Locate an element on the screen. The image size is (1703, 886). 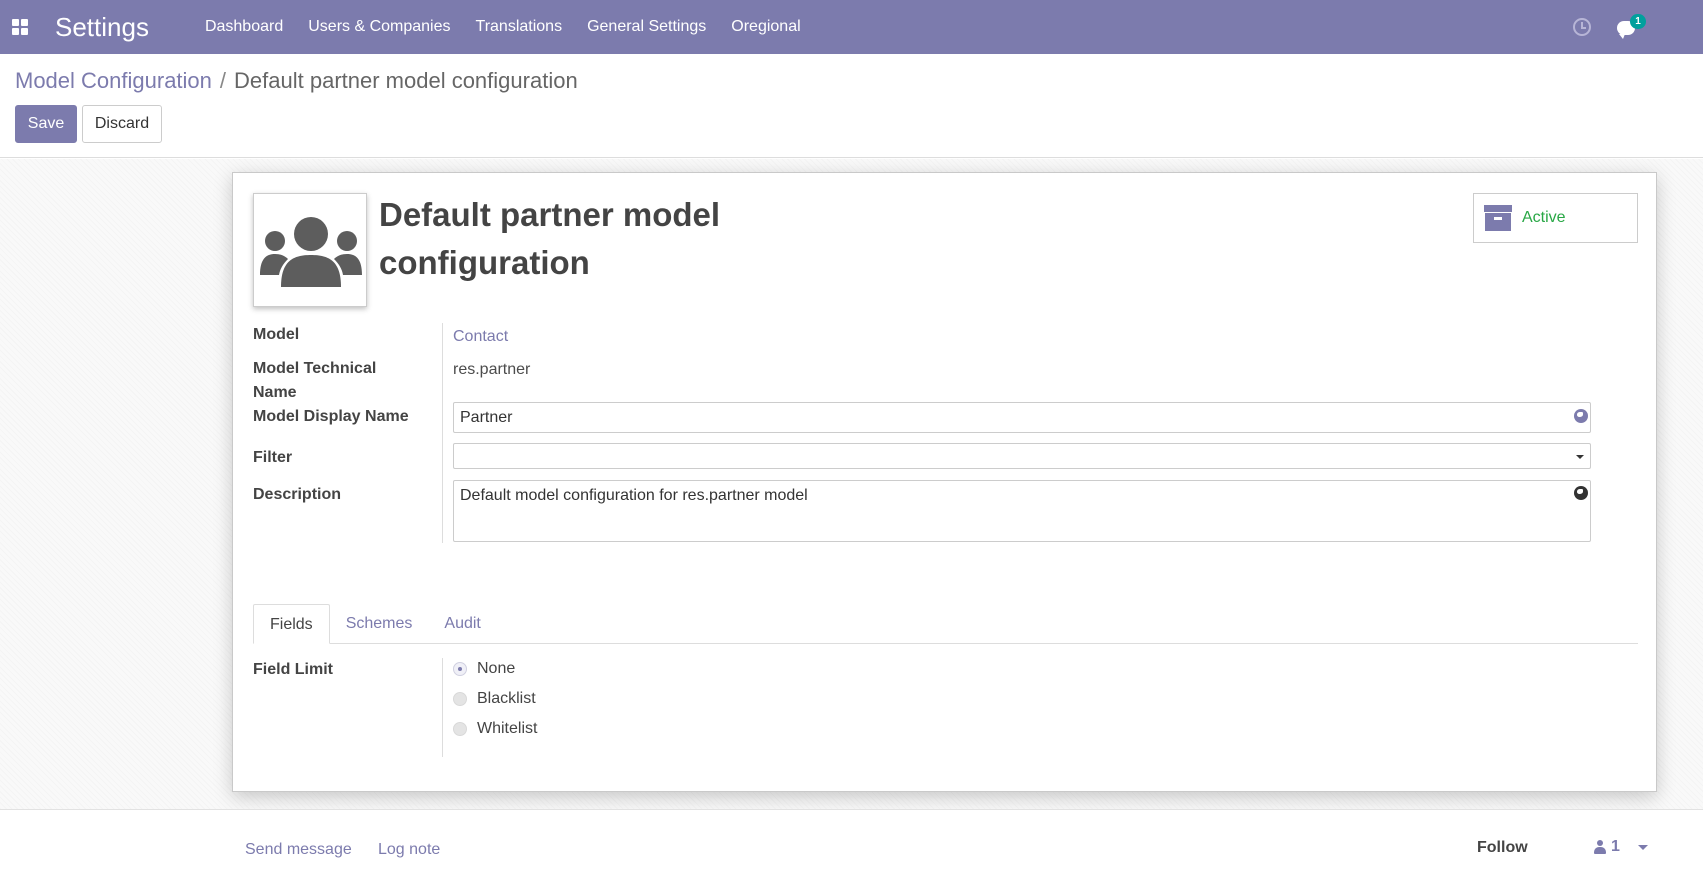
active-label: Active is located at coordinates (1544, 217).